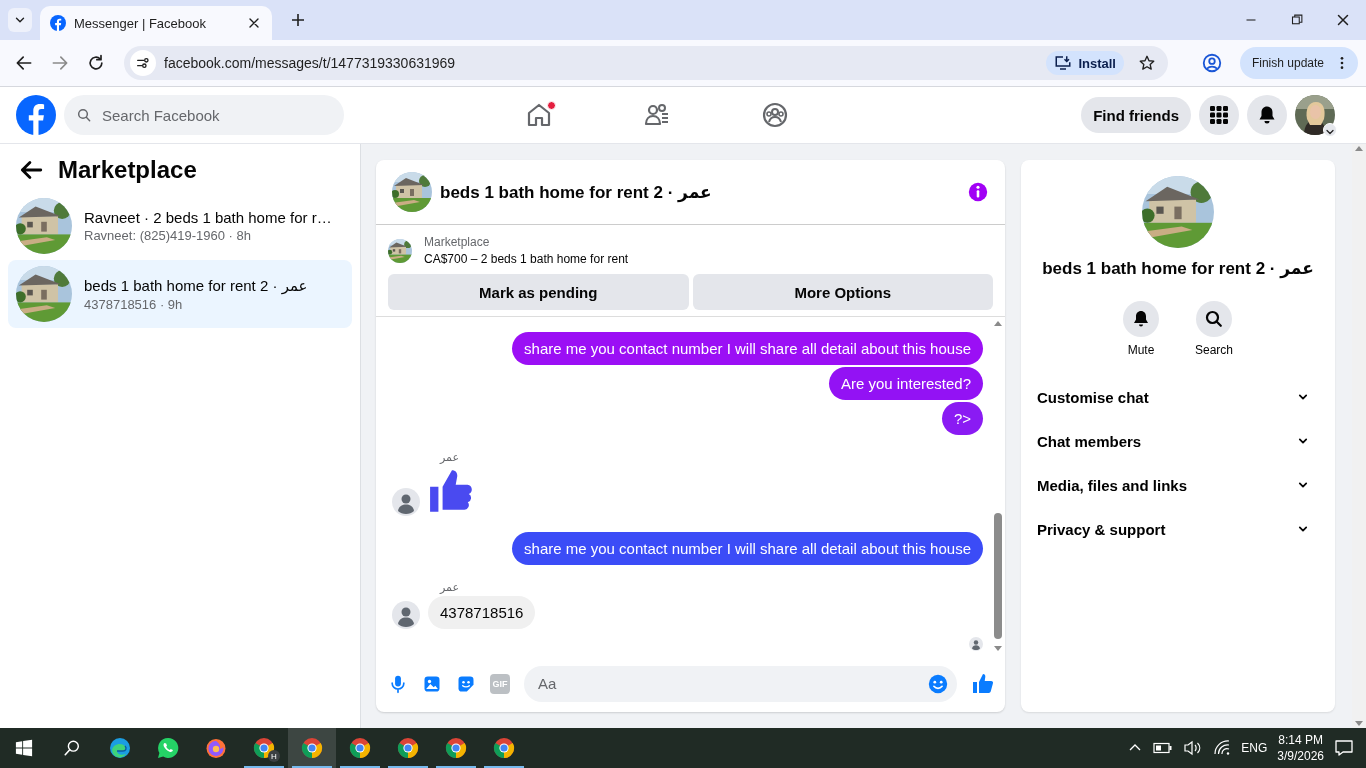  I want to click on listing-text: CA$700 – 2 beds 1 bath home for rent, so click(526, 259).